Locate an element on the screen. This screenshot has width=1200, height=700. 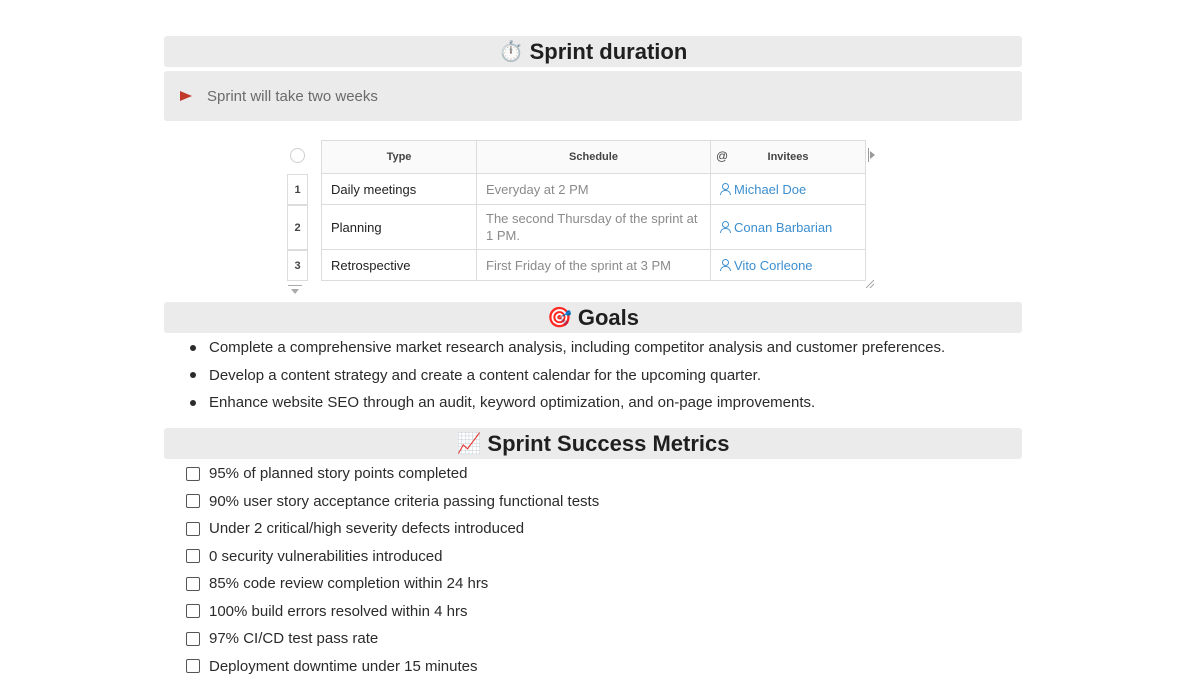
cell-type: Planning is located at coordinates (399, 227).